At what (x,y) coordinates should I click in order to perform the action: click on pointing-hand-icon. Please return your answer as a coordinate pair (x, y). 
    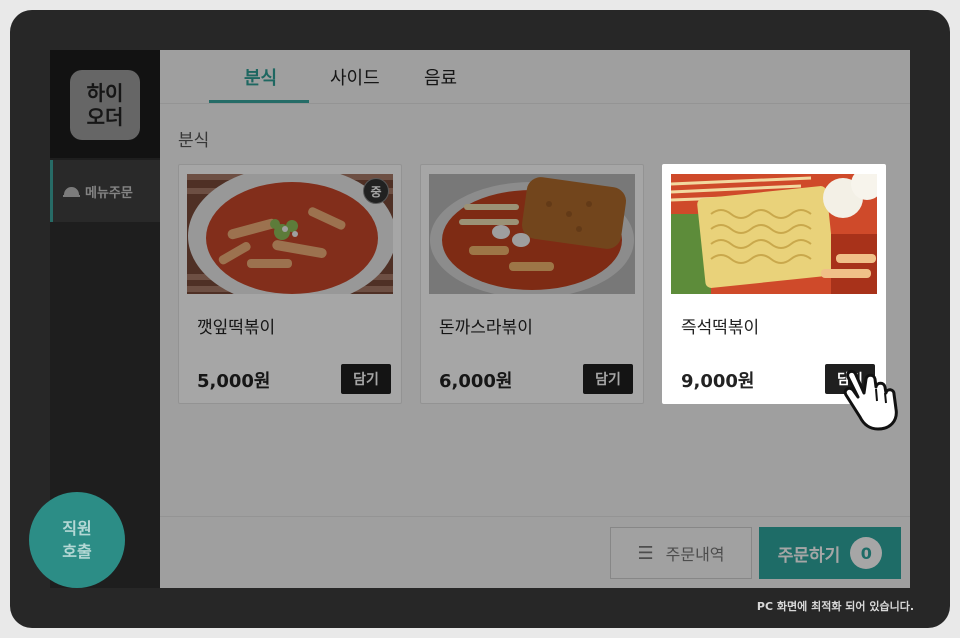
    Looking at the image, I should click on (880, 401).